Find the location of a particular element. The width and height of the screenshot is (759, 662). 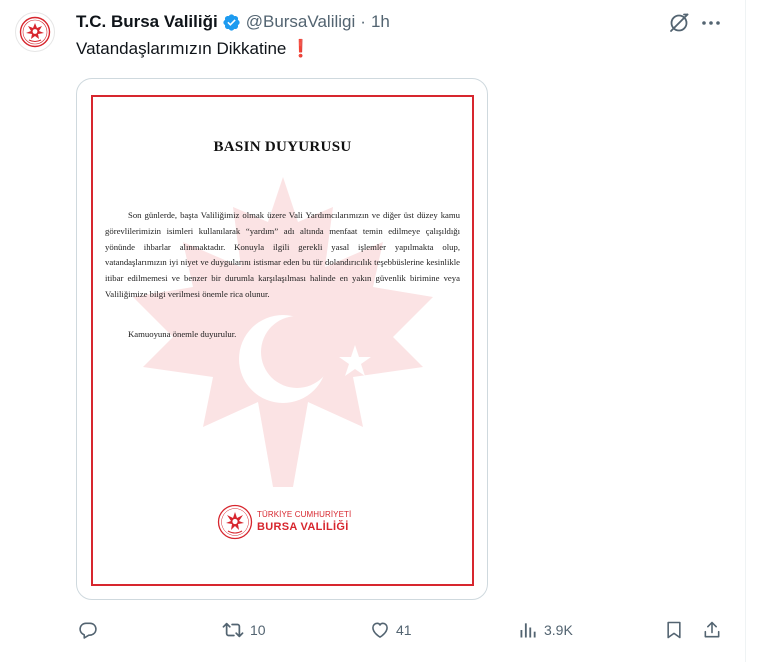

avatar is located at coordinates (35, 32).